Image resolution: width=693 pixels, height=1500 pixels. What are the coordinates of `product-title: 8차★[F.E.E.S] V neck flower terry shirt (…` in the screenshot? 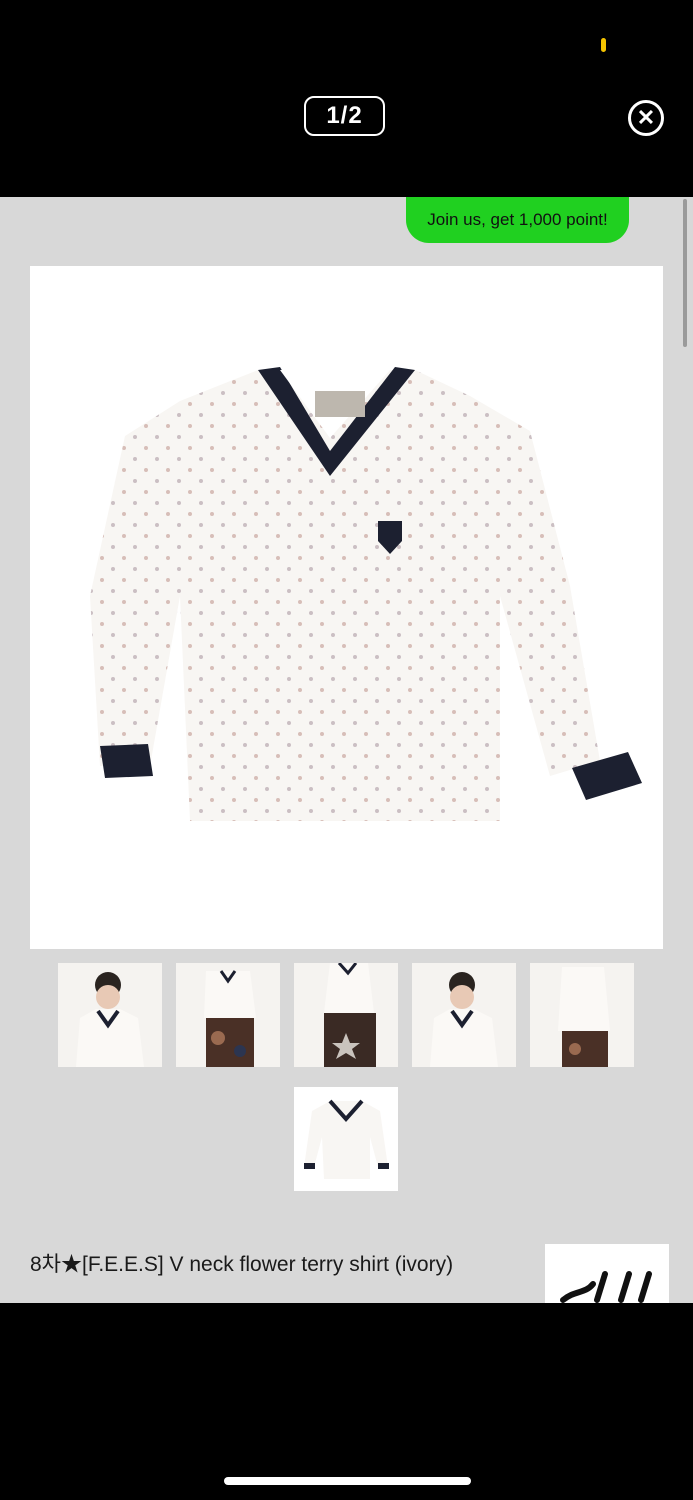 It's located at (242, 1264).